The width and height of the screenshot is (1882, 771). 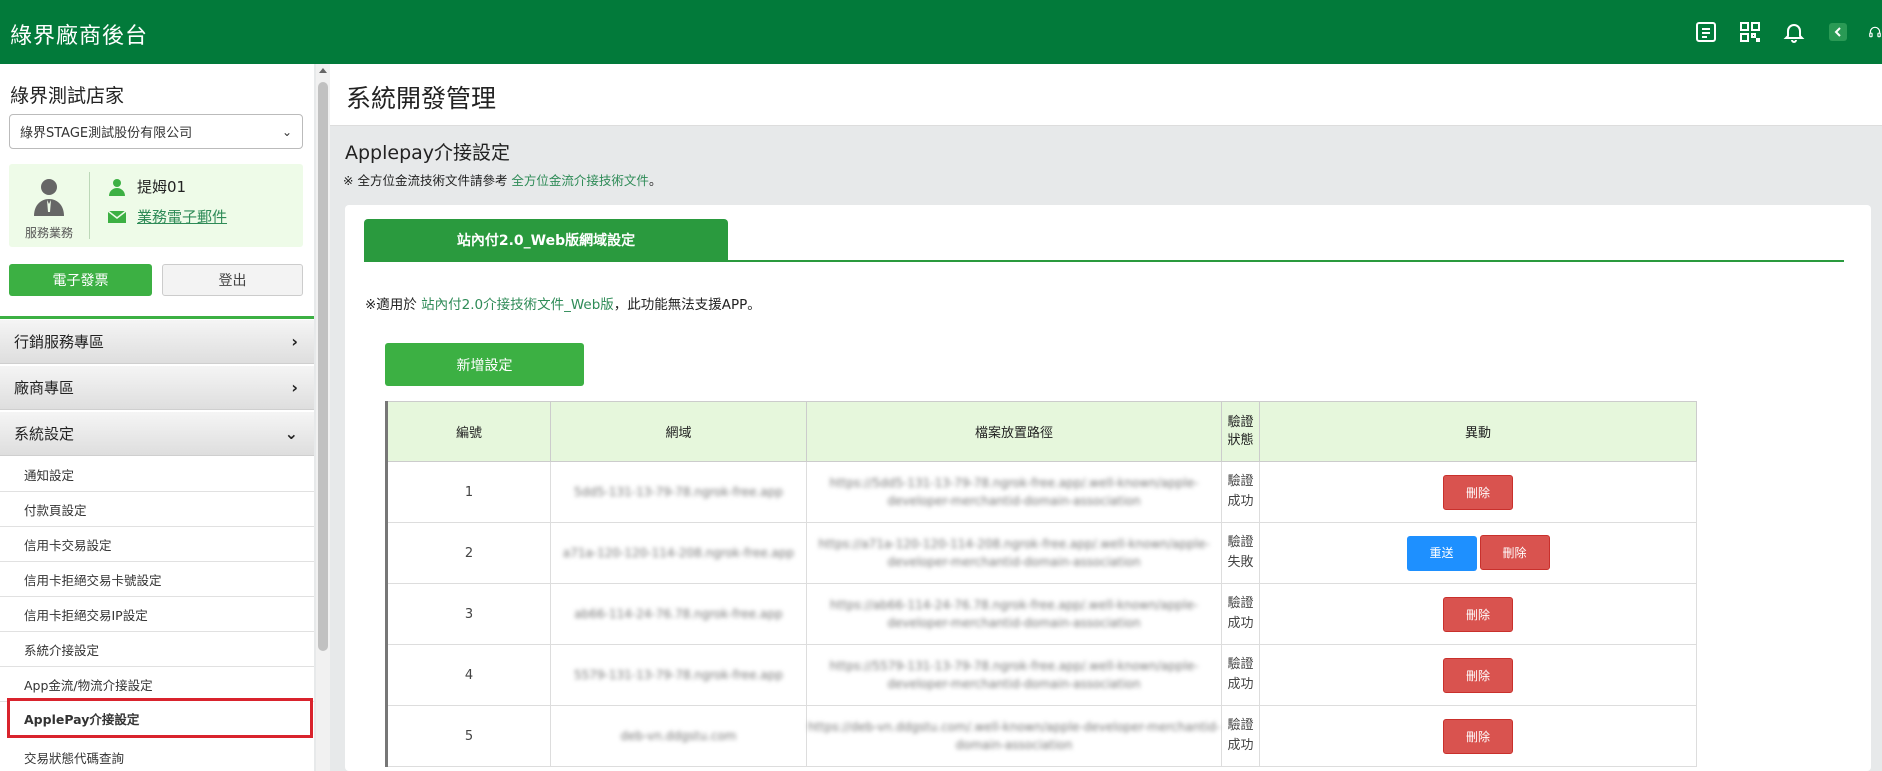 What do you see at coordinates (468, 736) in the screenshot?
I see `cell-no: 5` at bounding box center [468, 736].